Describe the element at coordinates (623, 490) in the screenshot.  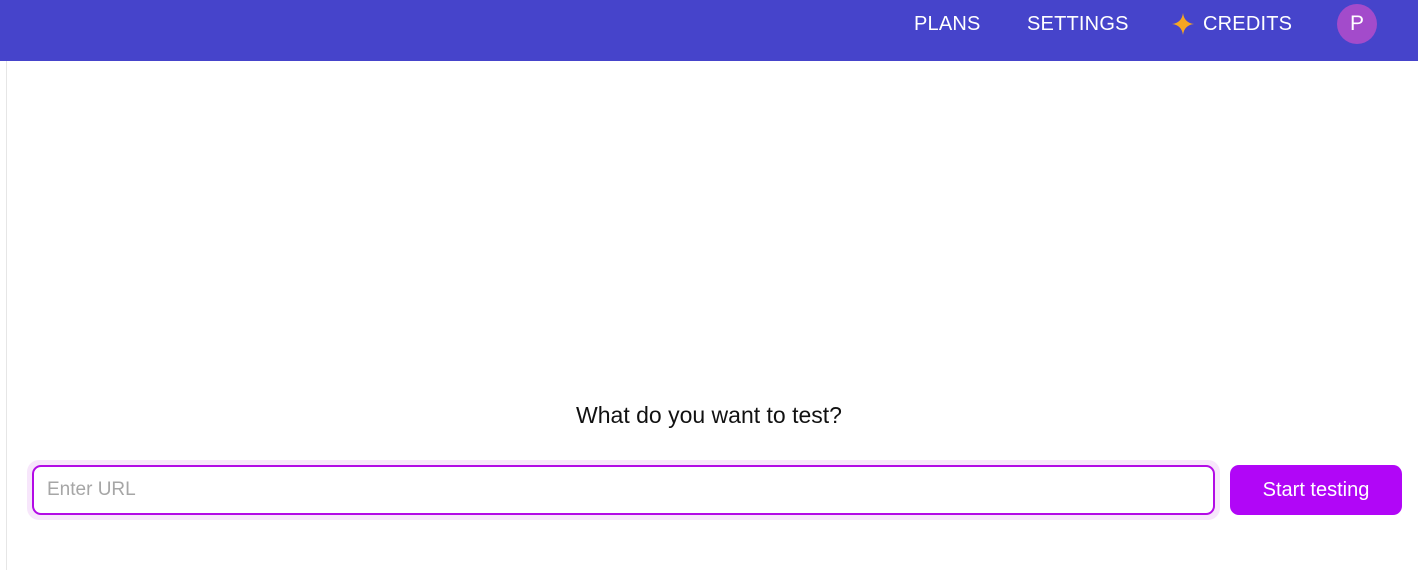
I see `url-input` at that location.